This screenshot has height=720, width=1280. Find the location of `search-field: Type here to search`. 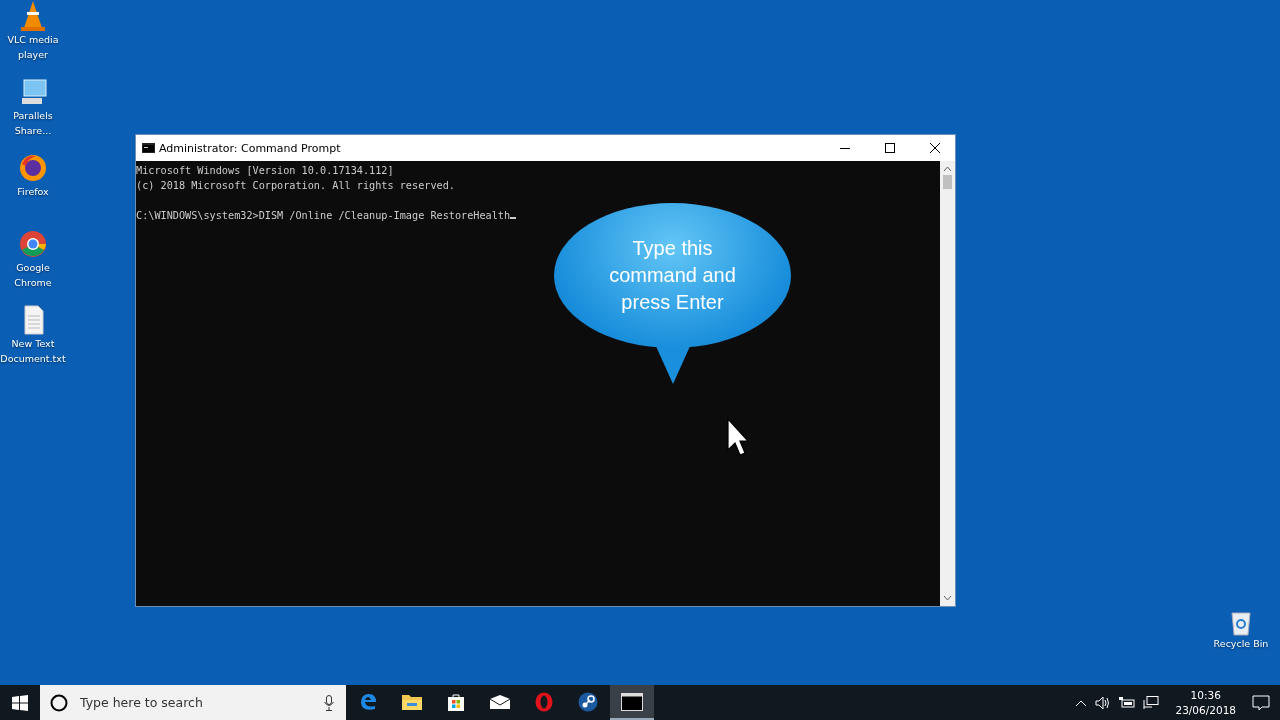

search-field: Type here to search is located at coordinates (196, 702).